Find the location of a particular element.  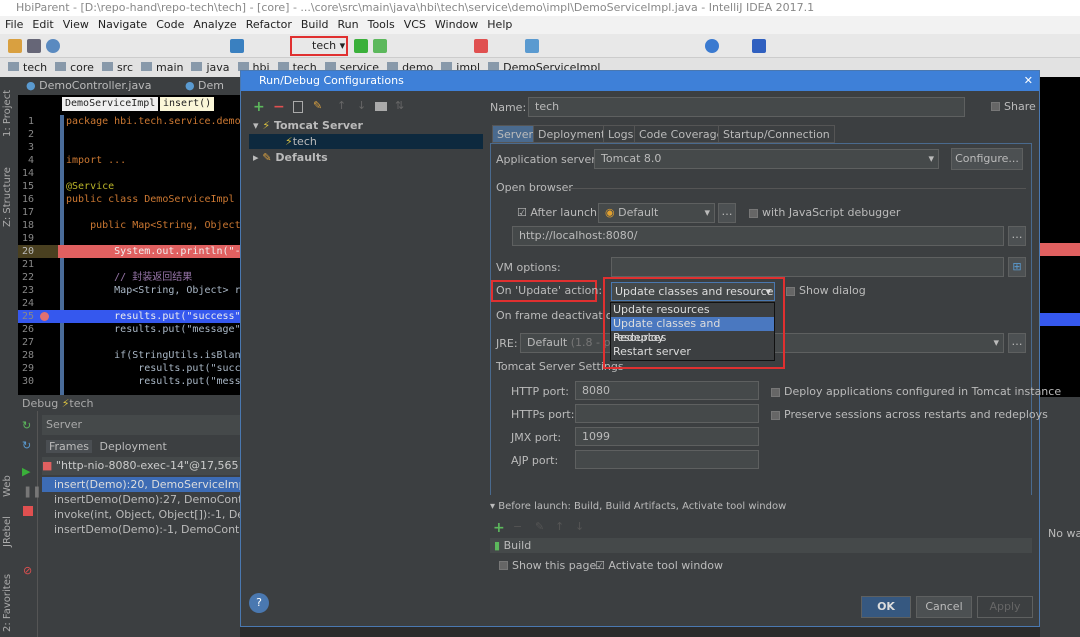

remove-task-icon: − is located at coordinates (517, 526).